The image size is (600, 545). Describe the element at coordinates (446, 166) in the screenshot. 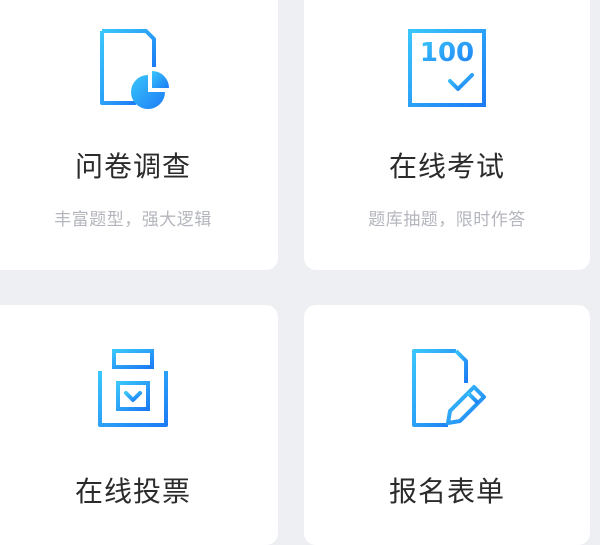

I see `card-title: 在线考试` at that location.